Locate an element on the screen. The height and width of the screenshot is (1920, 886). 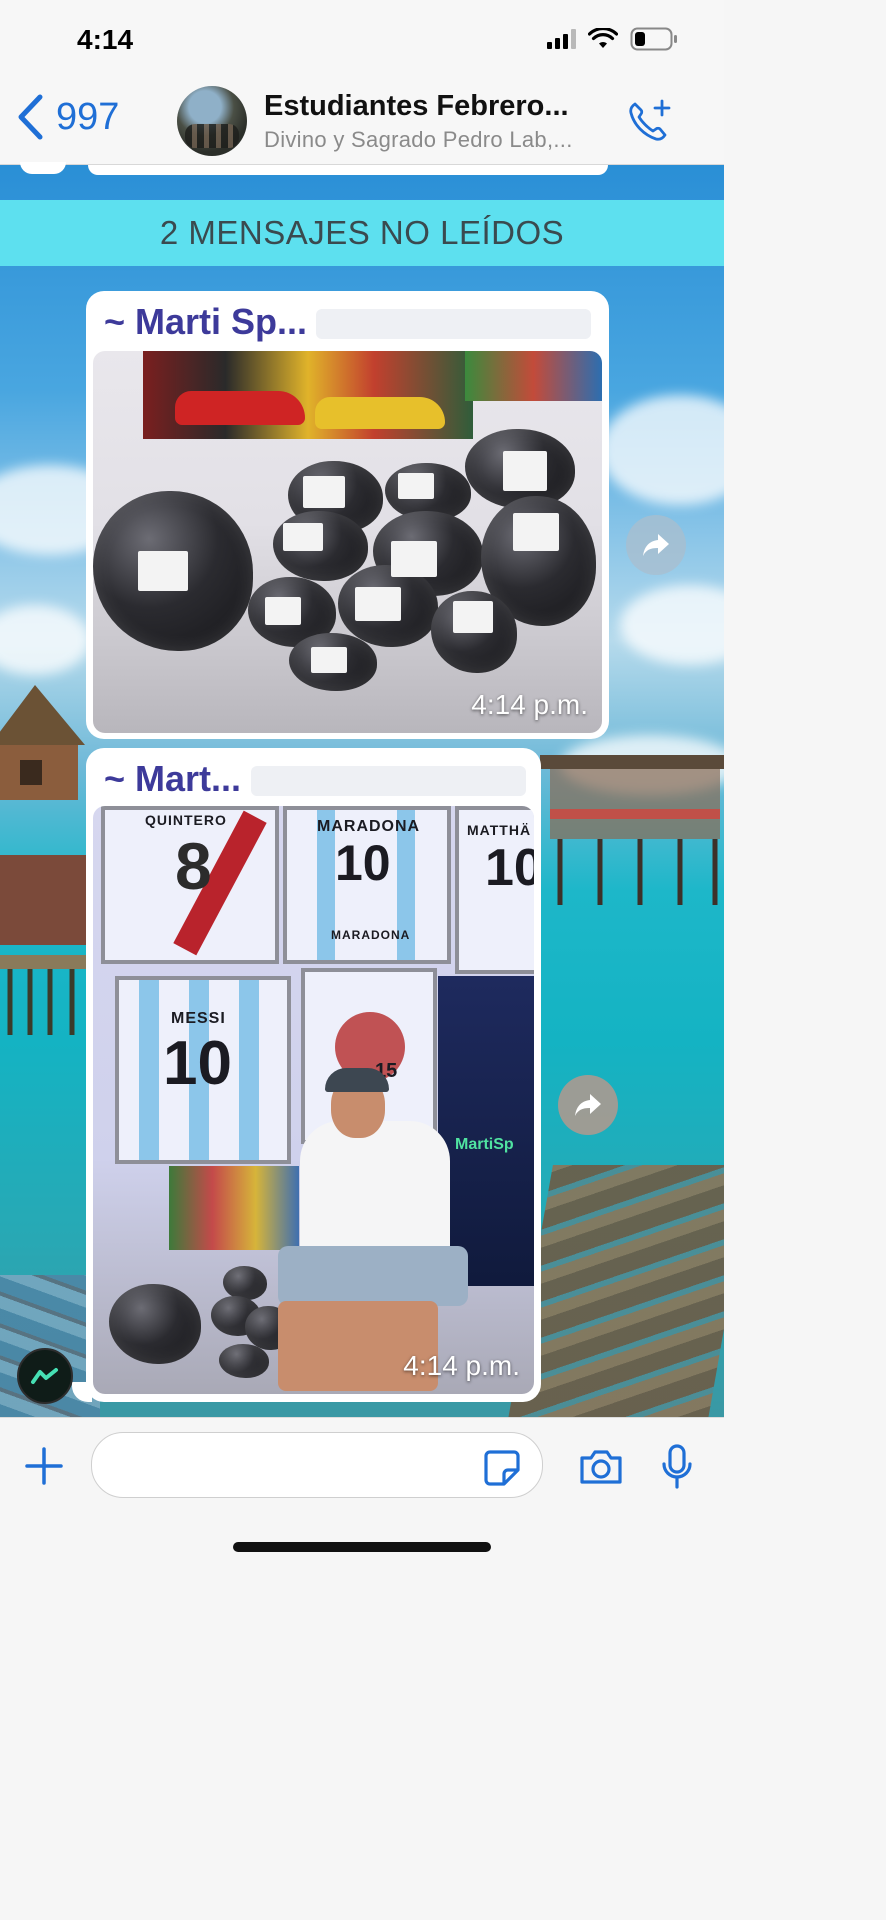
unread-count: 997 is located at coordinates (88, 116).